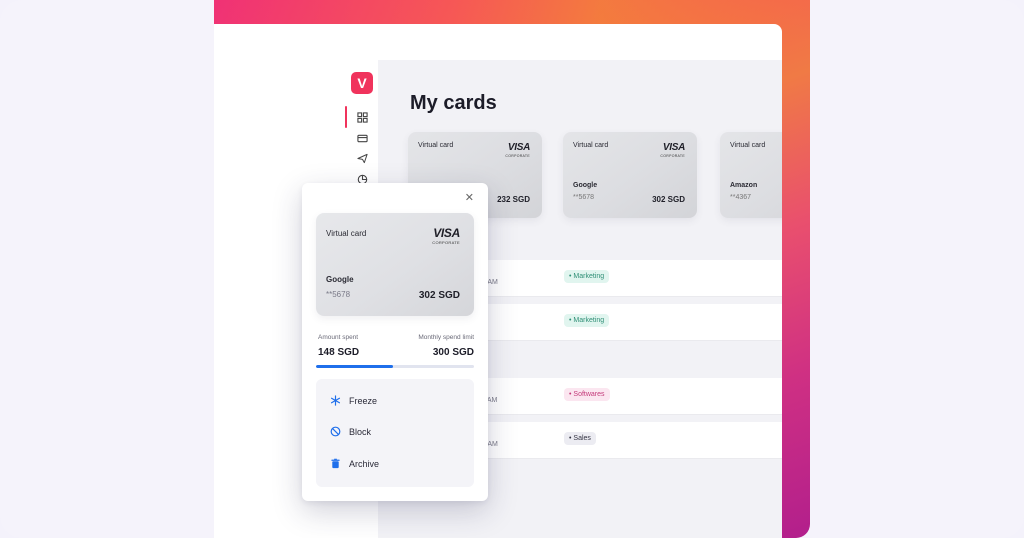  What do you see at coordinates (338, 337) in the screenshot?
I see `amount-spent-label: Amount spent` at bounding box center [338, 337].